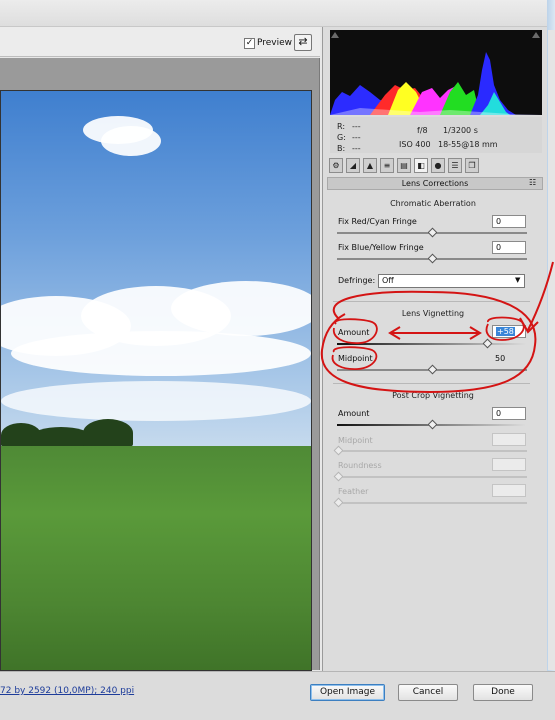 The width and height of the screenshot is (555, 720). I want to click on postcrop-midpoint-label: Midpoint, so click(355, 440).